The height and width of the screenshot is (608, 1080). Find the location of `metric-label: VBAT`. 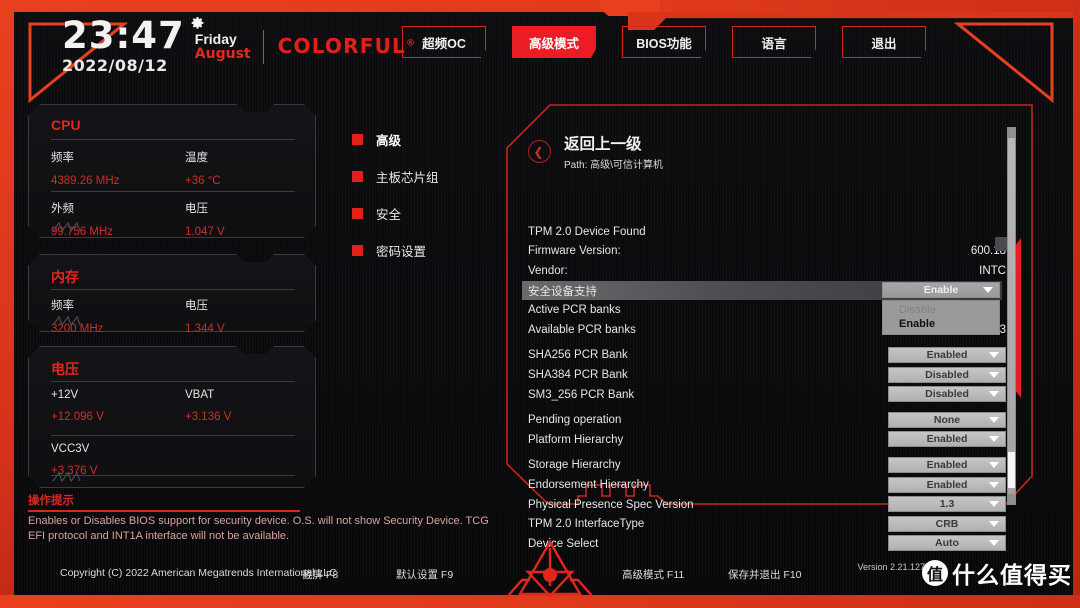

metric-label: VBAT is located at coordinates (200, 395).